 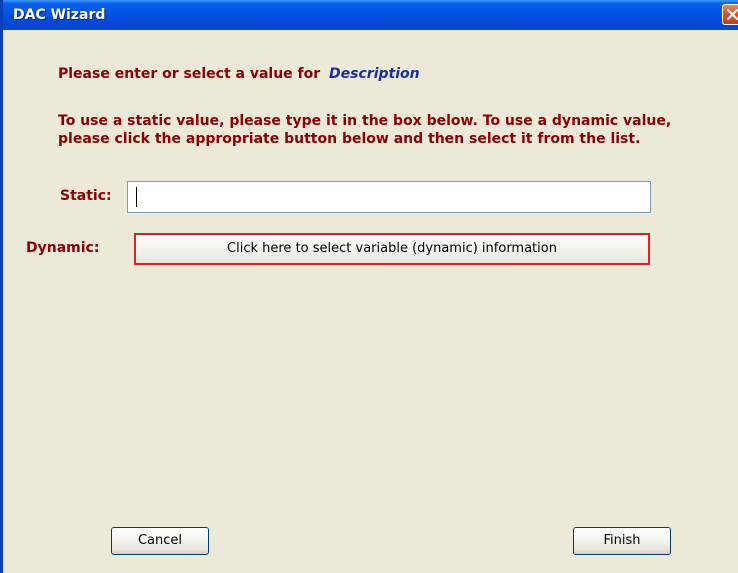 What do you see at coordinates (86, 196) in the screenshot?
I see `static-label: Static:` at bounding box center [86, 196].